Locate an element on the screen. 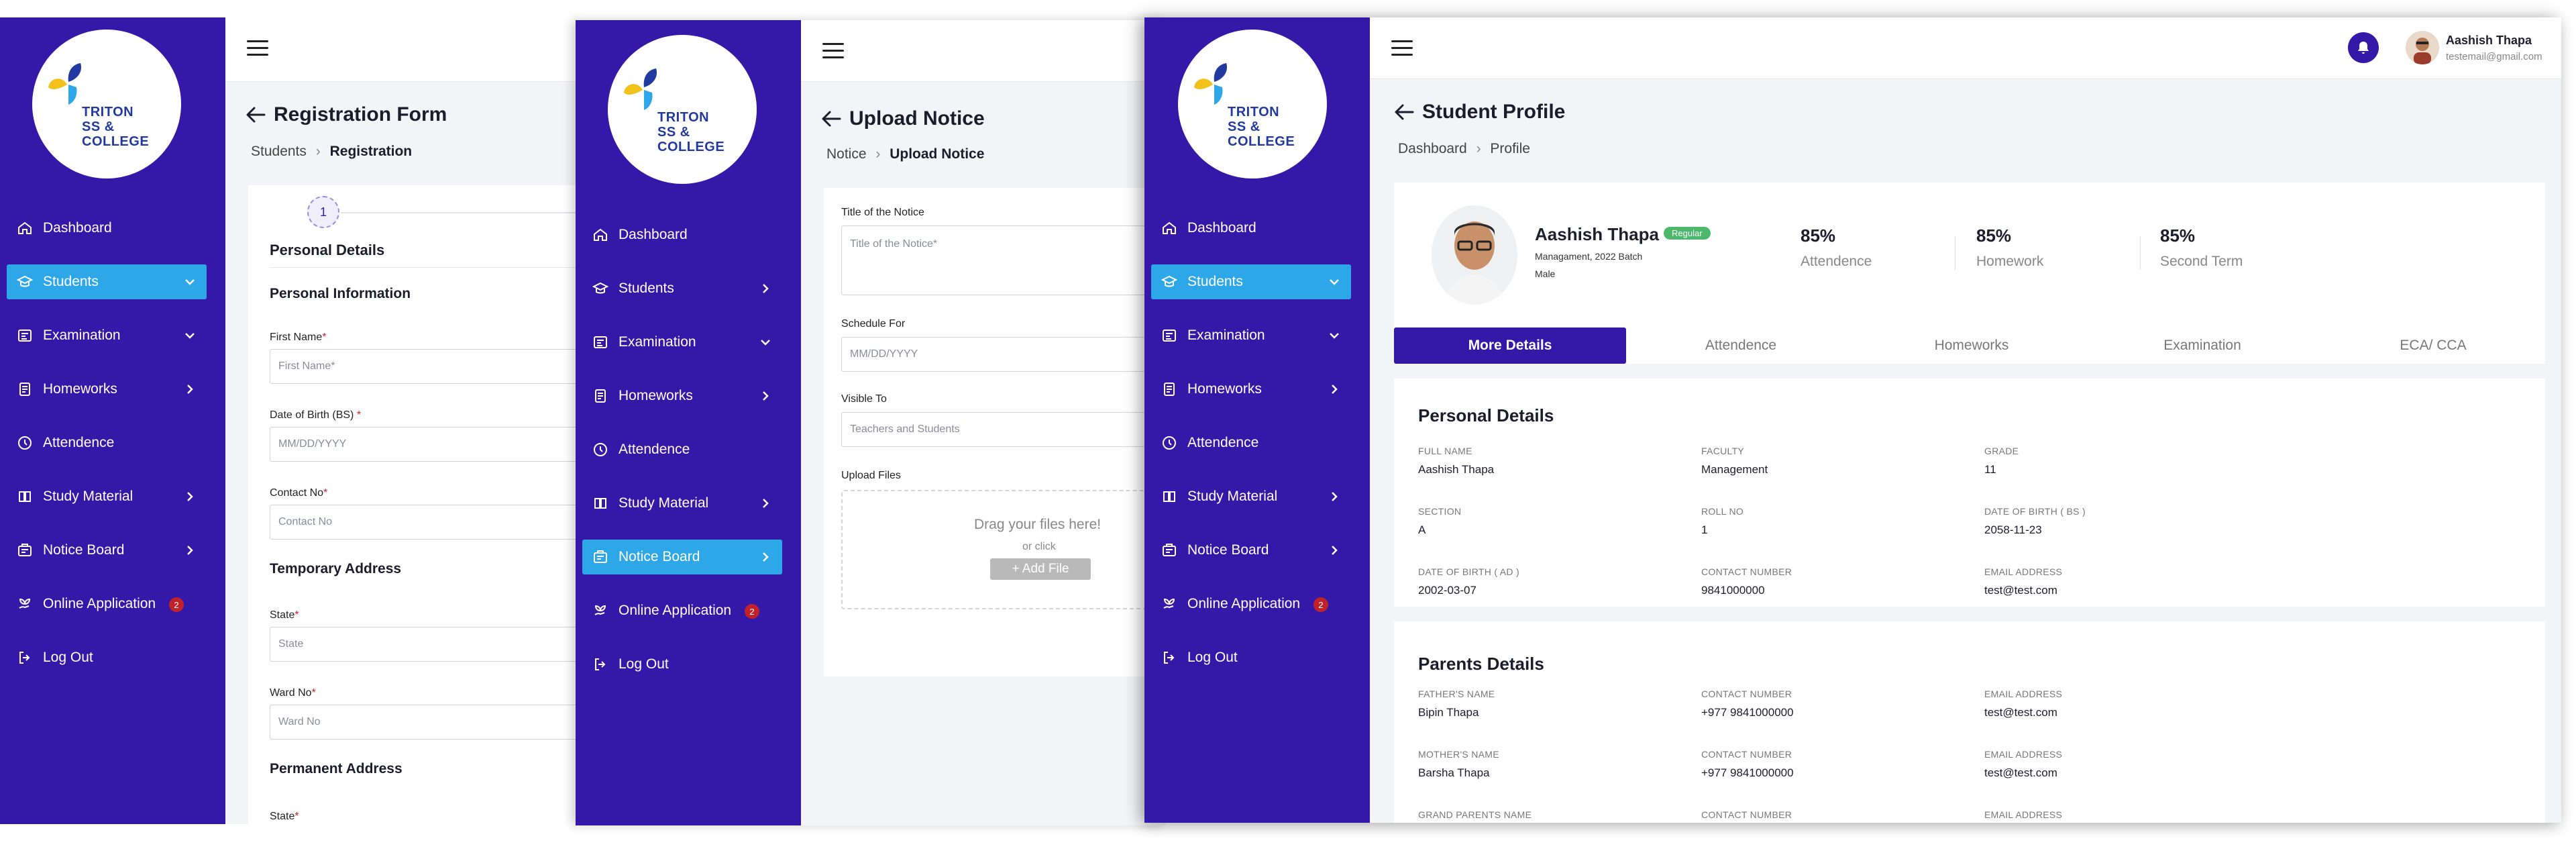 This screenshot has height=859, width=2576. detail-label: SECTION is located at coordinates (1440, 512).